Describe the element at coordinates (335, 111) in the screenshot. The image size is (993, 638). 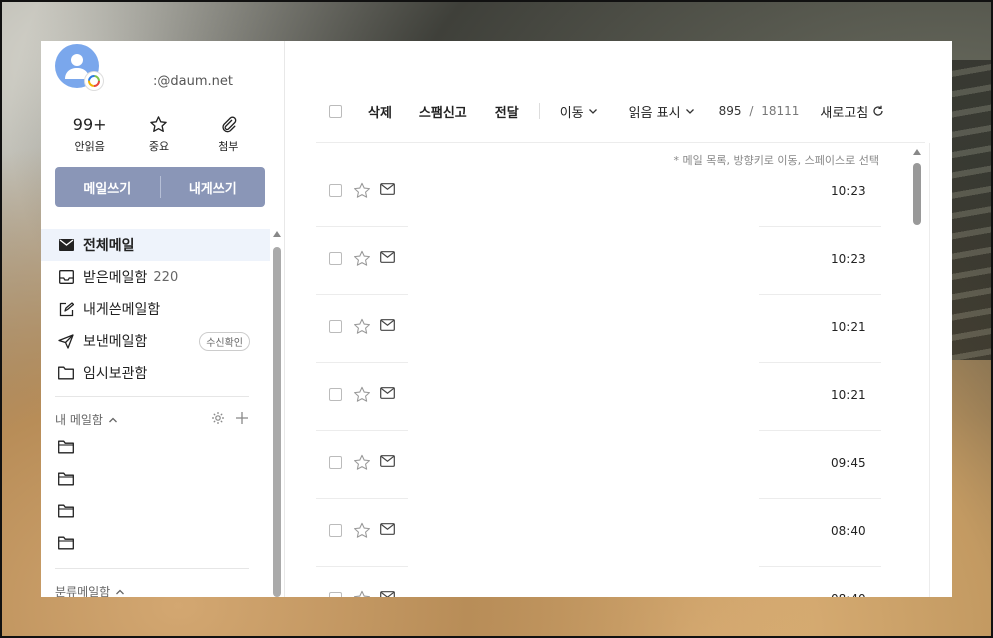
I see `select-all-checkbox` at that location.